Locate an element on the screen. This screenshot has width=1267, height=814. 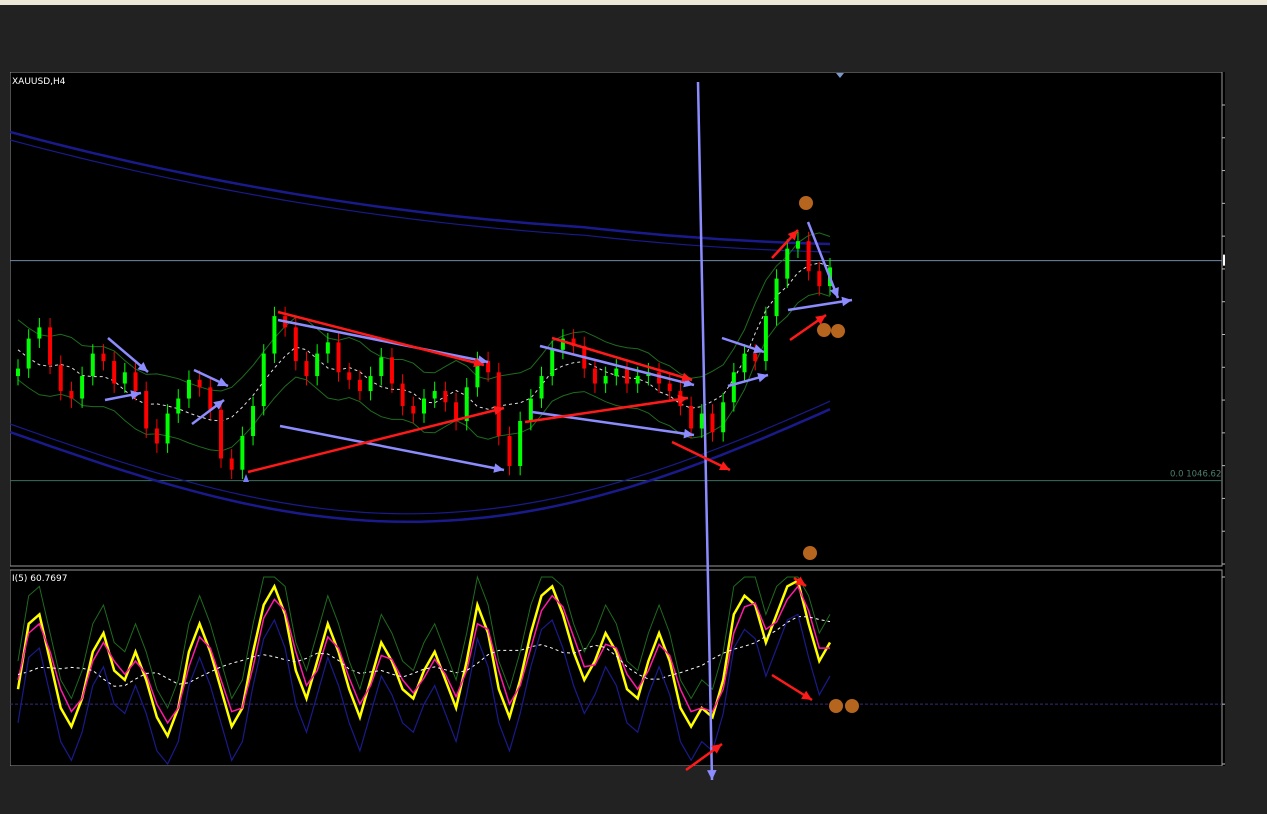
blue-vertical-arrow is located at coordinates (706, 431).